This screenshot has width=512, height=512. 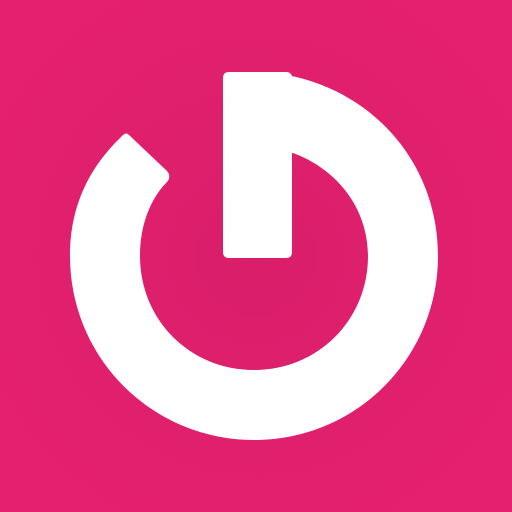 I want to click on power-bar, so click(x=257, y=165).